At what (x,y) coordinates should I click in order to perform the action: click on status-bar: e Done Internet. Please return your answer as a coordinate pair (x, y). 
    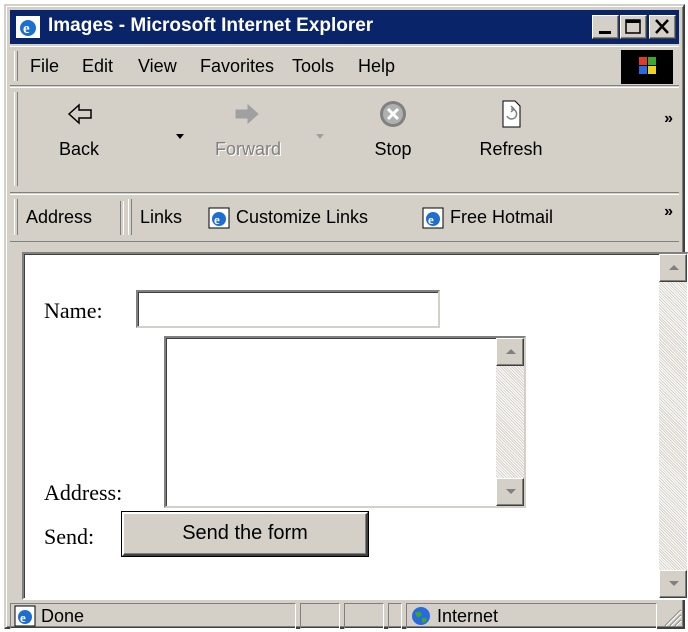
    Looking at the image, I should click on (346, 616).